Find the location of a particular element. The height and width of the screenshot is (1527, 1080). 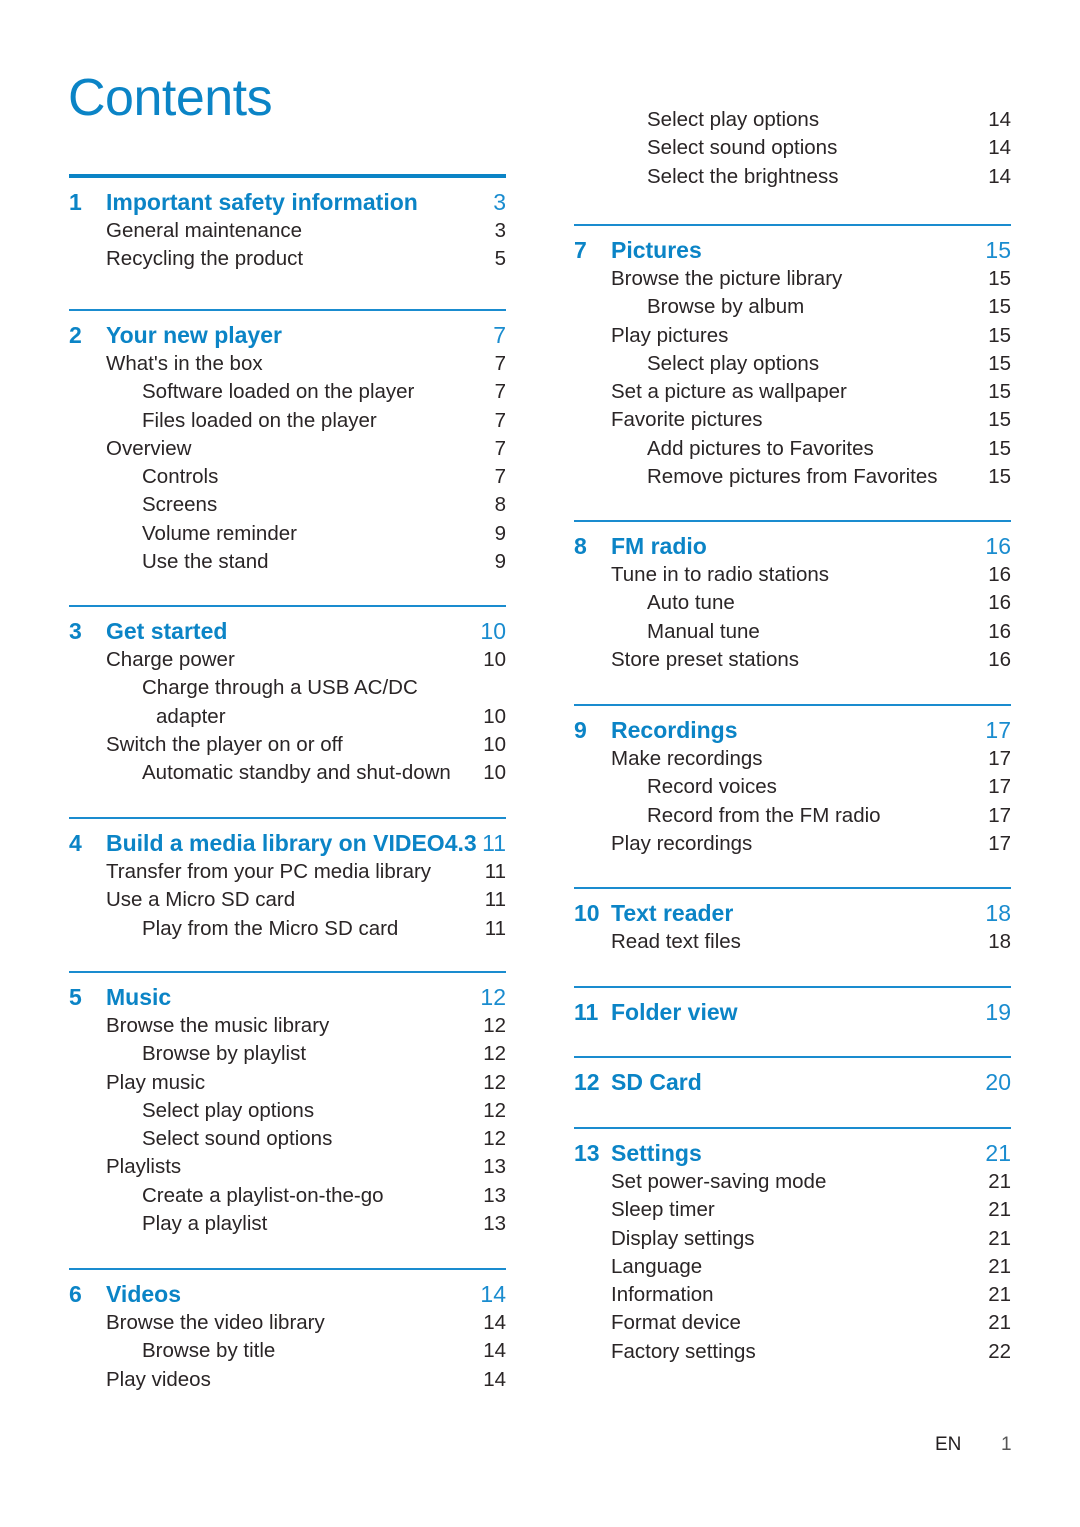

section-title: Music is located at coordinates (138, 997).